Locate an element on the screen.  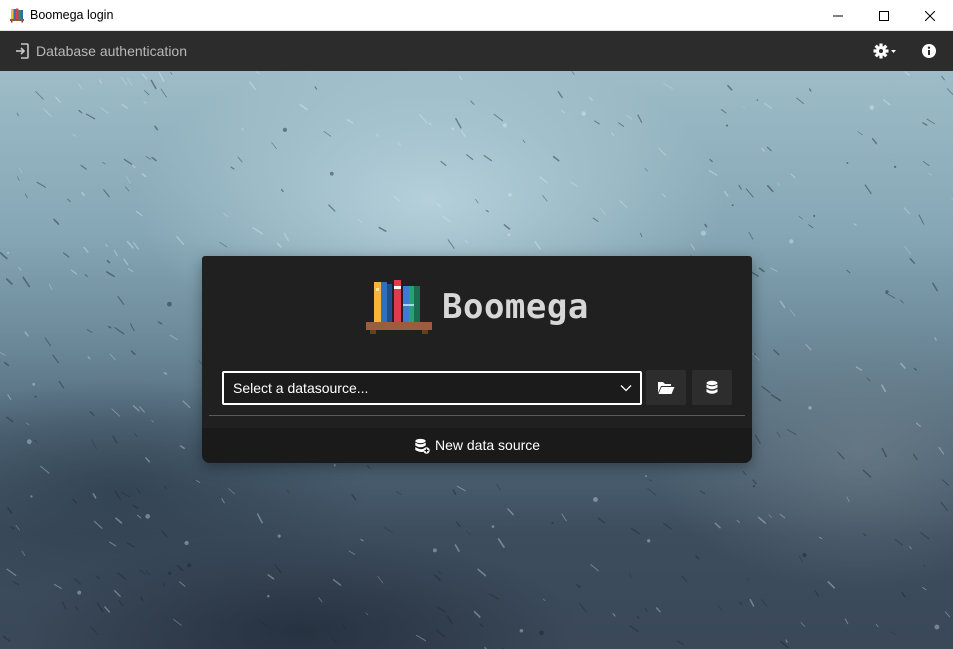
settings-button is located at coordinates (885, 51).